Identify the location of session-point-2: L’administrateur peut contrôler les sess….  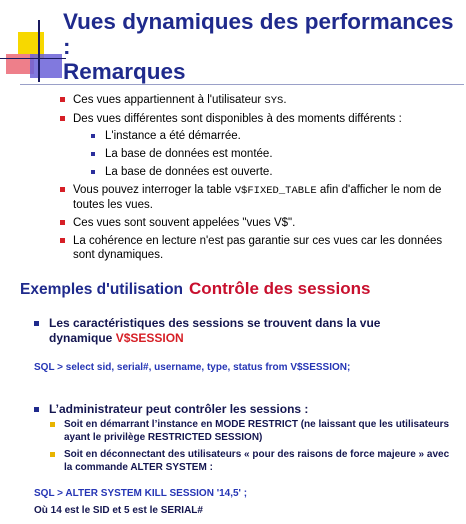
(239, 409).